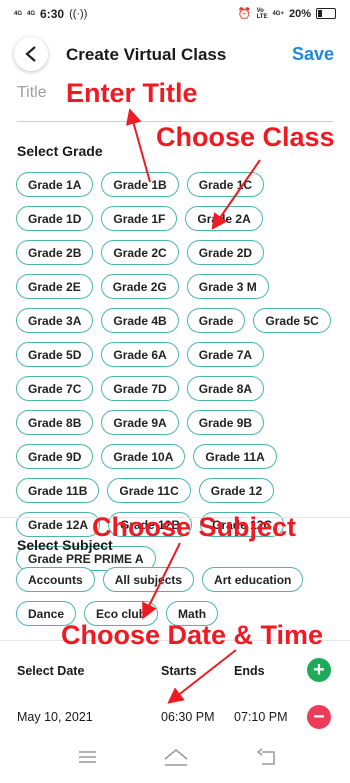 The image size is (350, 783). What do you see at coordinates (253, 579) in the screenshot?
I see `subject-chip: Art education` at bounding box center [253, 579].